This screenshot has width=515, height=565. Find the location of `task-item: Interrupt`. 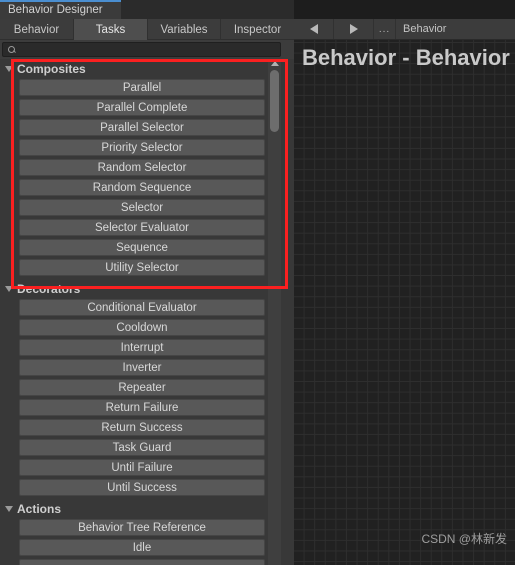

task-item: Interrupt is located at coordinates (142, 347).